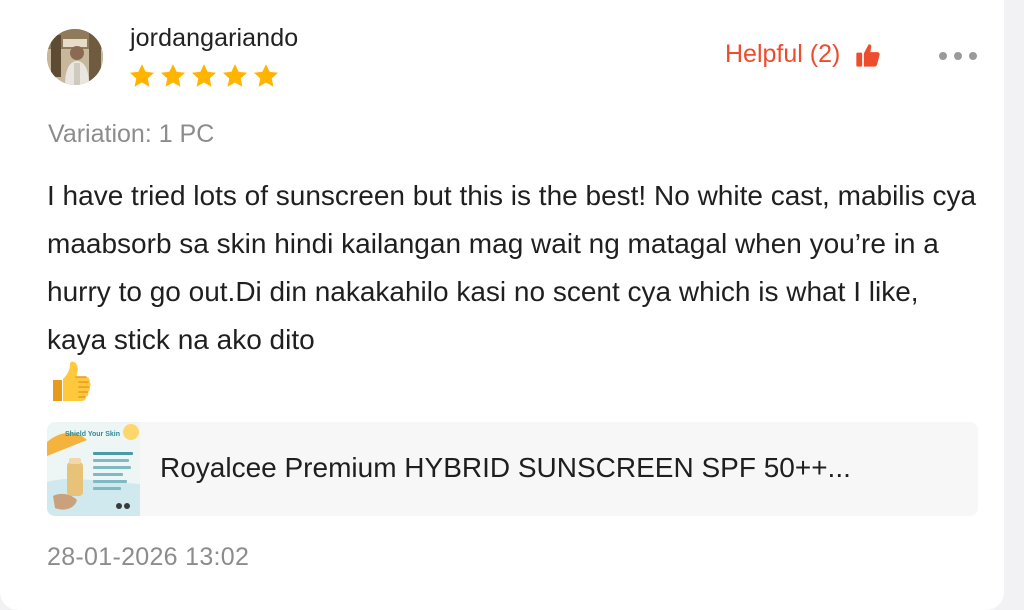 The image size is (1024, 610). I want to click on product-image-caption: Shield Your Skin, so click(92, 434).